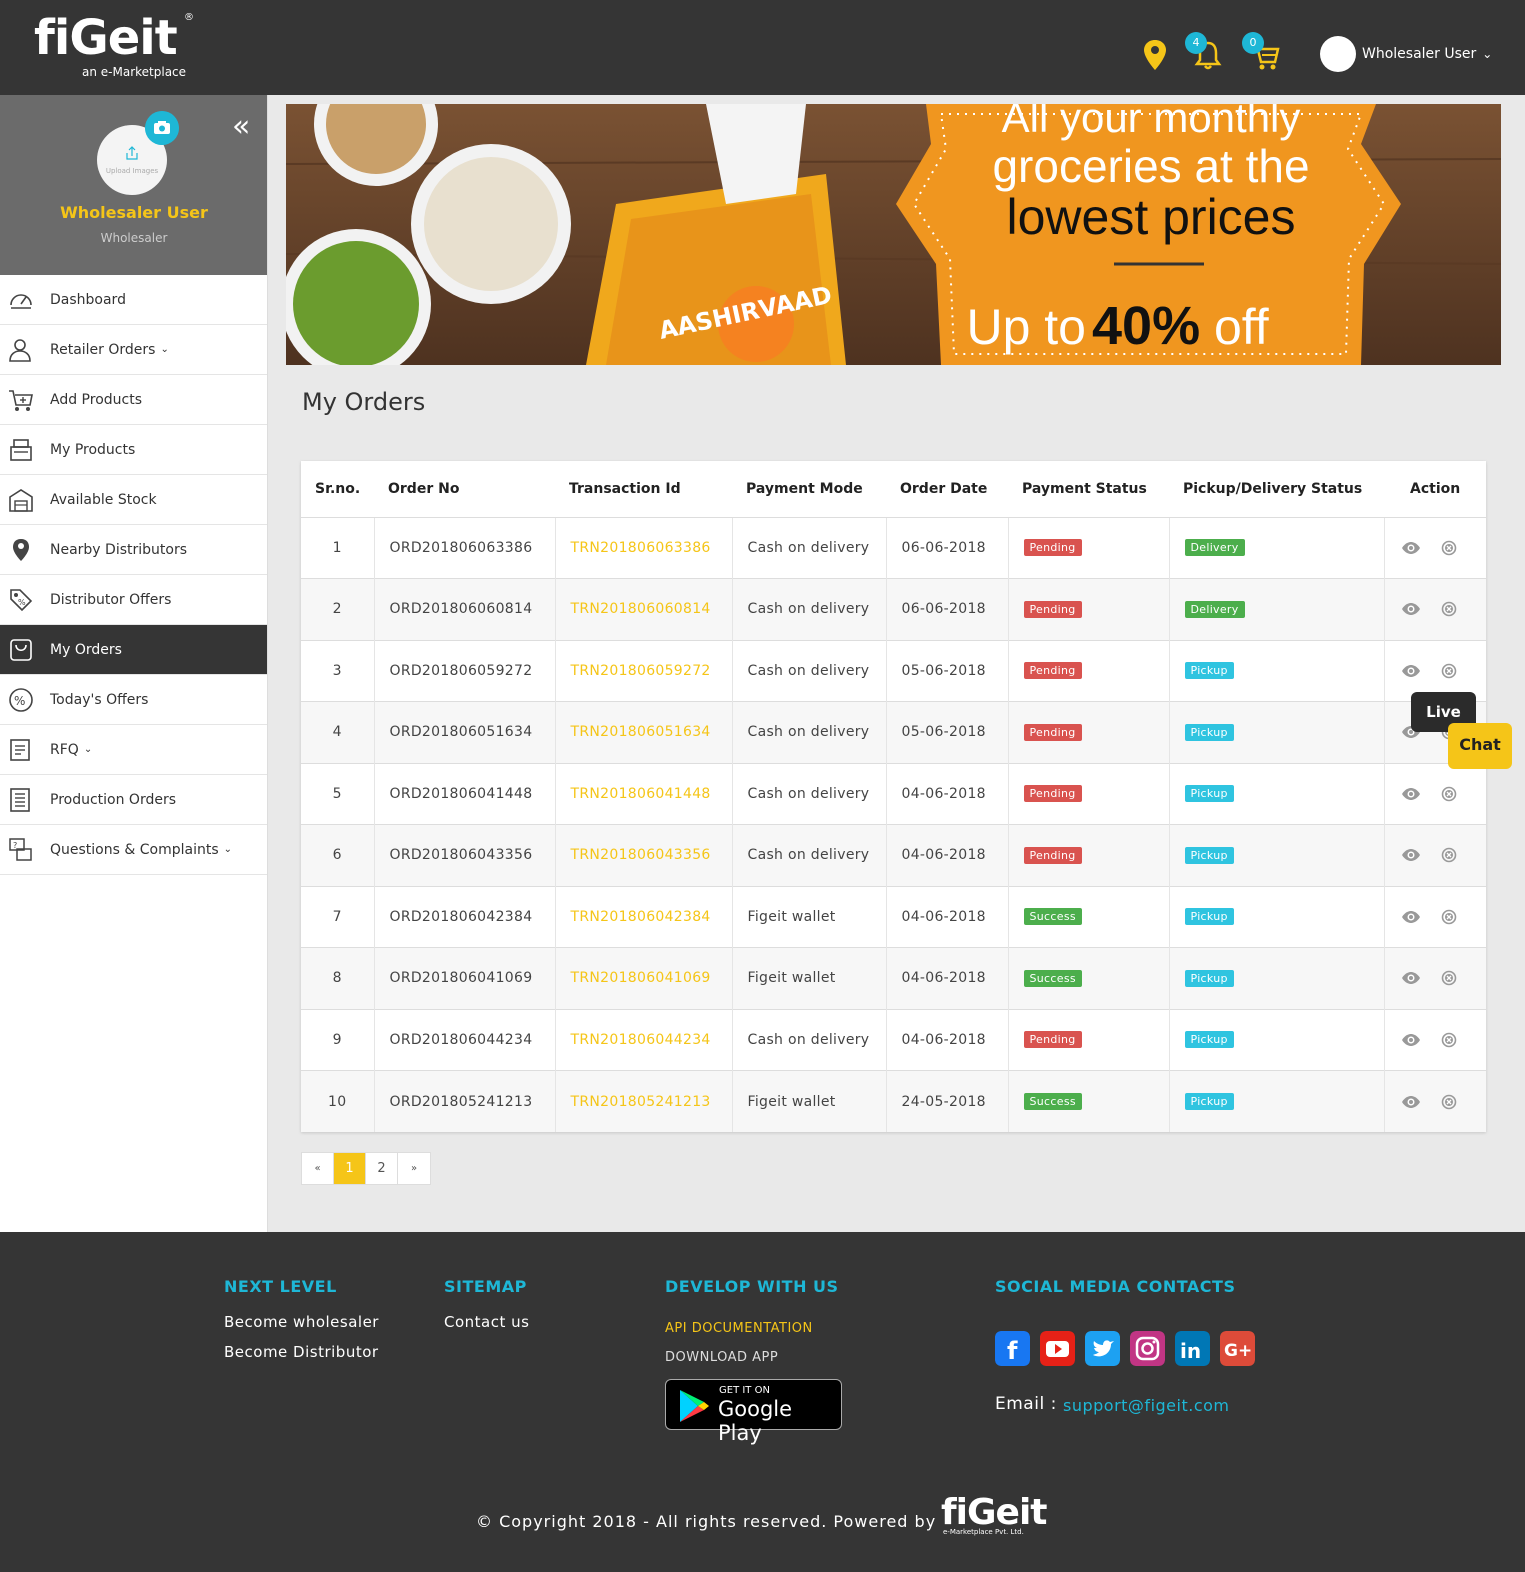 This screenshot has width=1525, height=1572. I want to click on sidebar-item-add-products: Add Products, so click(133, 400).